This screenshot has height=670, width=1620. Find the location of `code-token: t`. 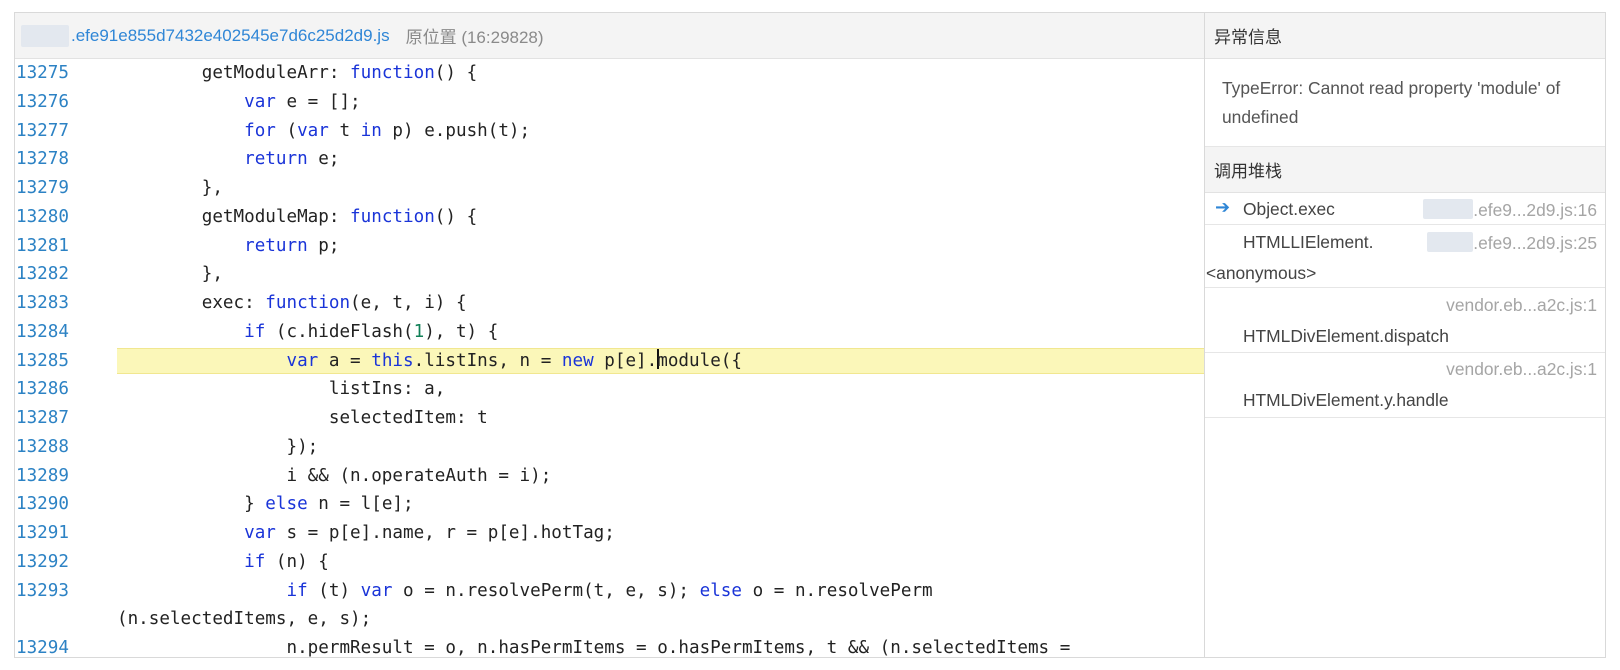

code-token: t is located at coordinates (344, 130).